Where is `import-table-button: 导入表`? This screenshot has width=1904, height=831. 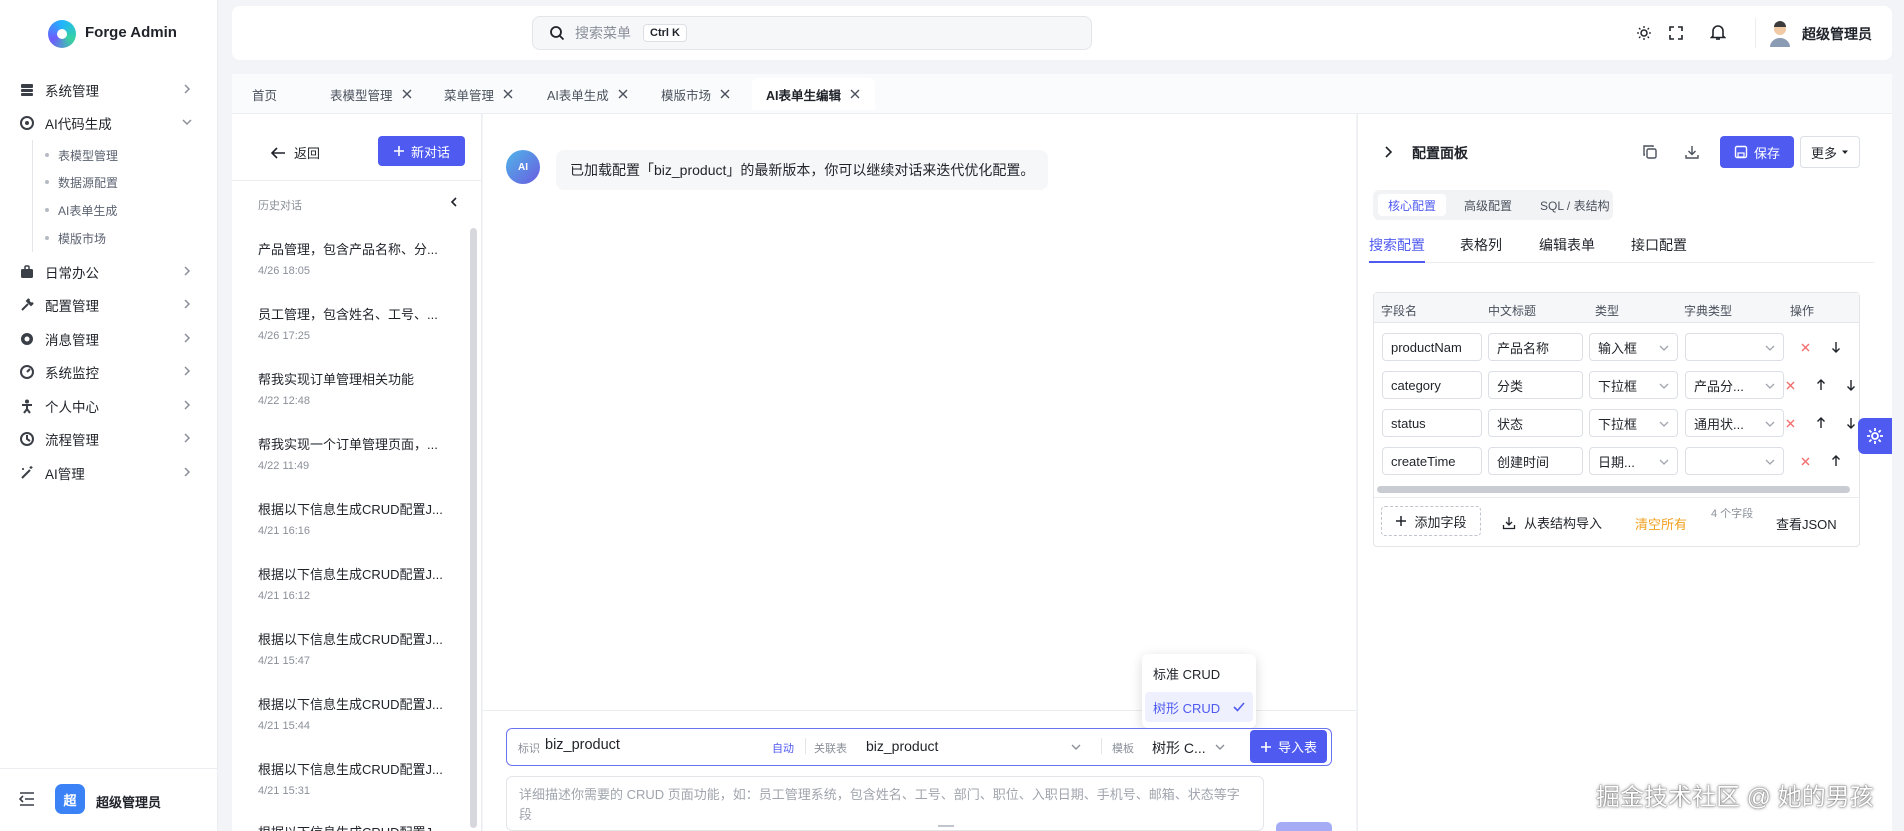 import-table-button: 导入表 is located at coordinates (1288, 746).